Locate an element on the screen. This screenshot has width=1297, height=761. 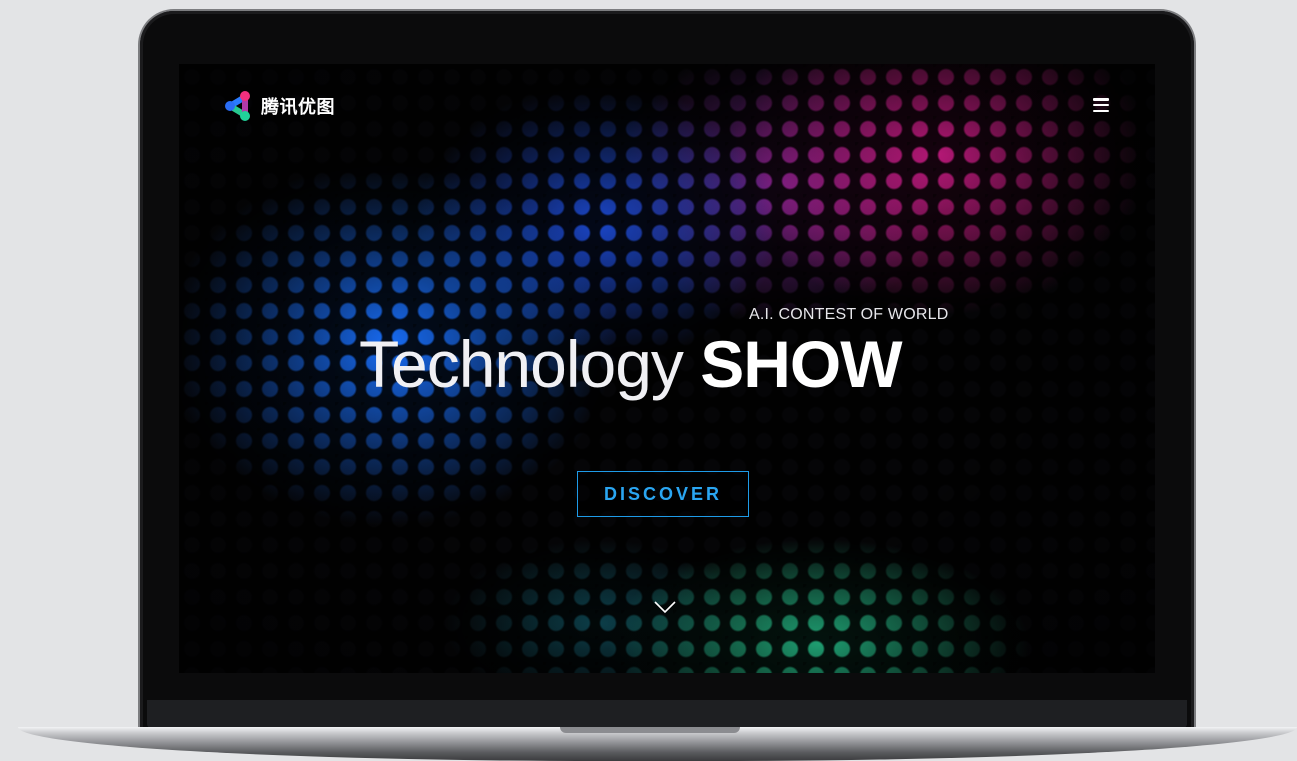
brand-logo: 腾讯优图 is located at coordinates (279, 106).